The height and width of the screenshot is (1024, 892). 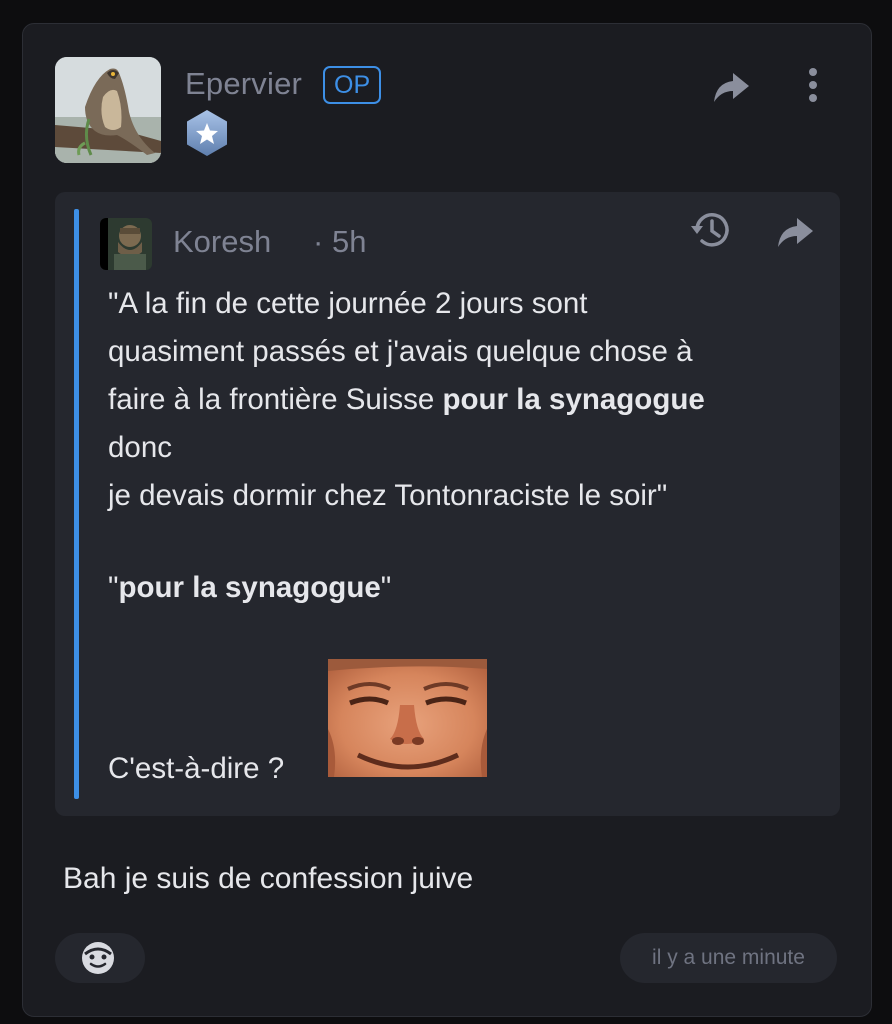 What do you see at coordinates (113, 587) in the screenshot?
I see `quote-mark-open: "` at bounding box center [113, 587].